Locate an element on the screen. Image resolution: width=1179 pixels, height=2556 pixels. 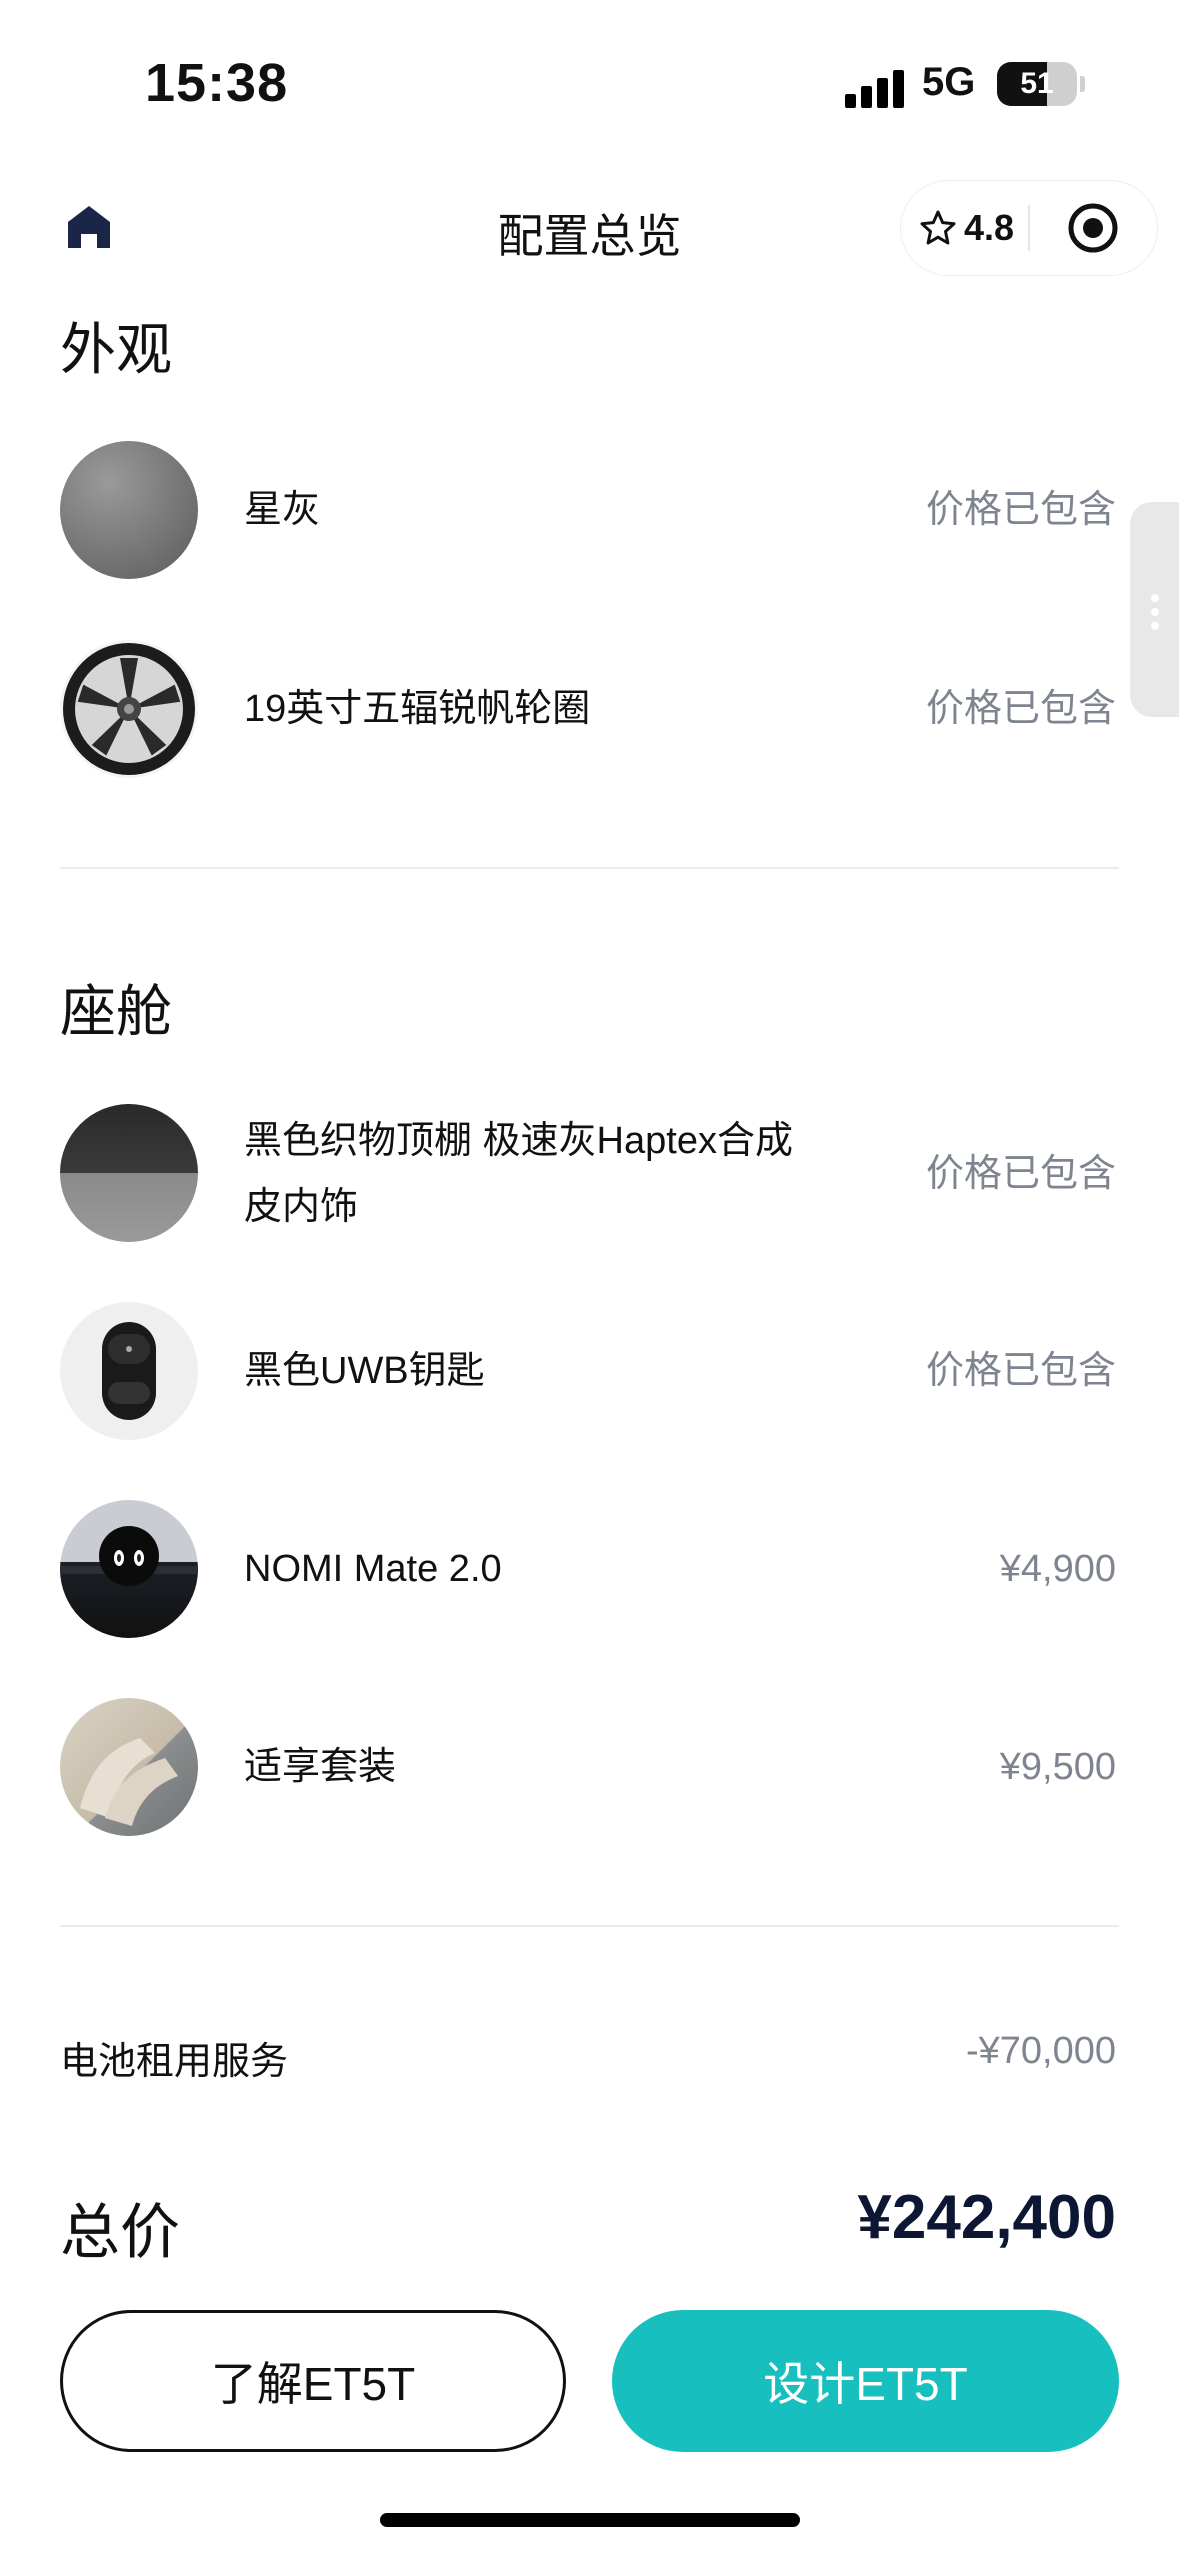
battery-tip is located at coordinates (1082, 84).